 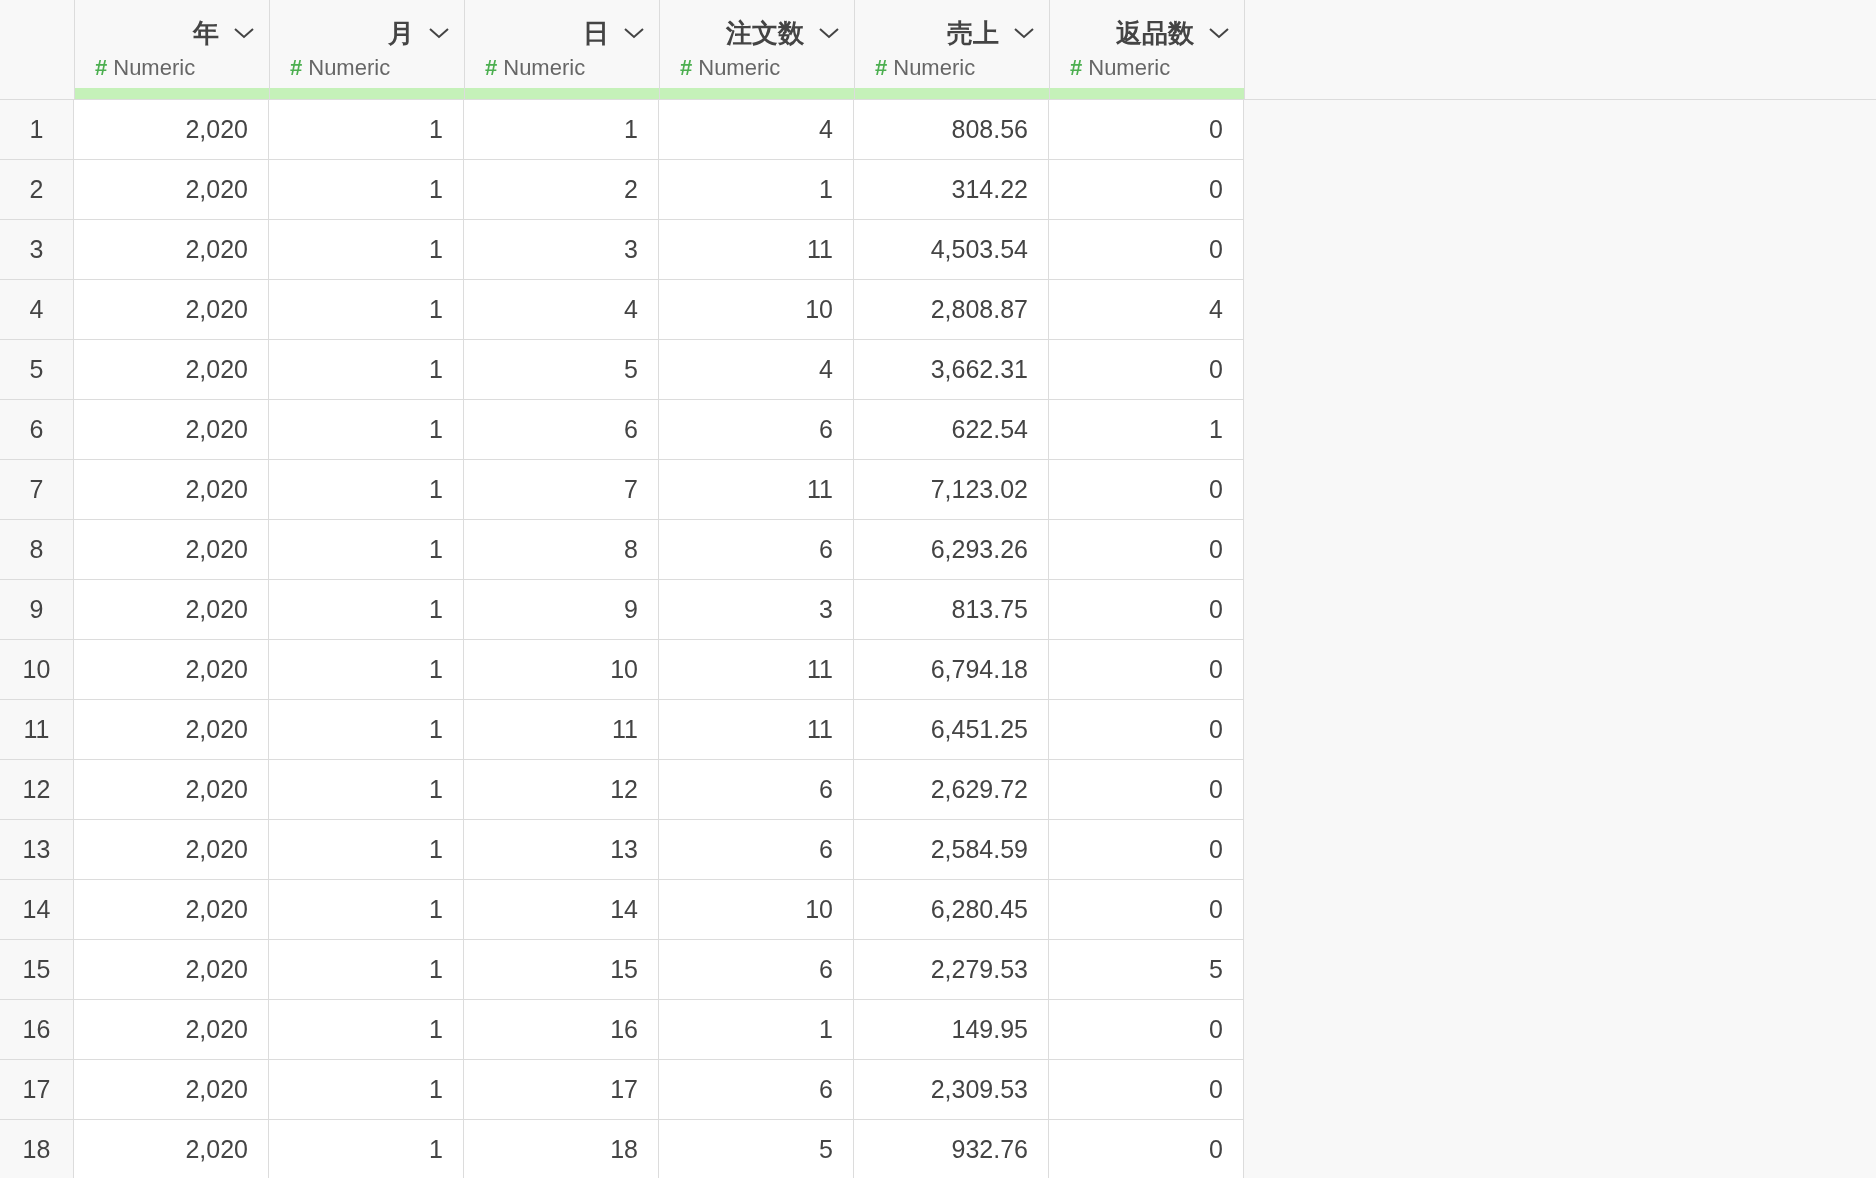 I want to click on row-number: 7, so click(x=37, y=490).